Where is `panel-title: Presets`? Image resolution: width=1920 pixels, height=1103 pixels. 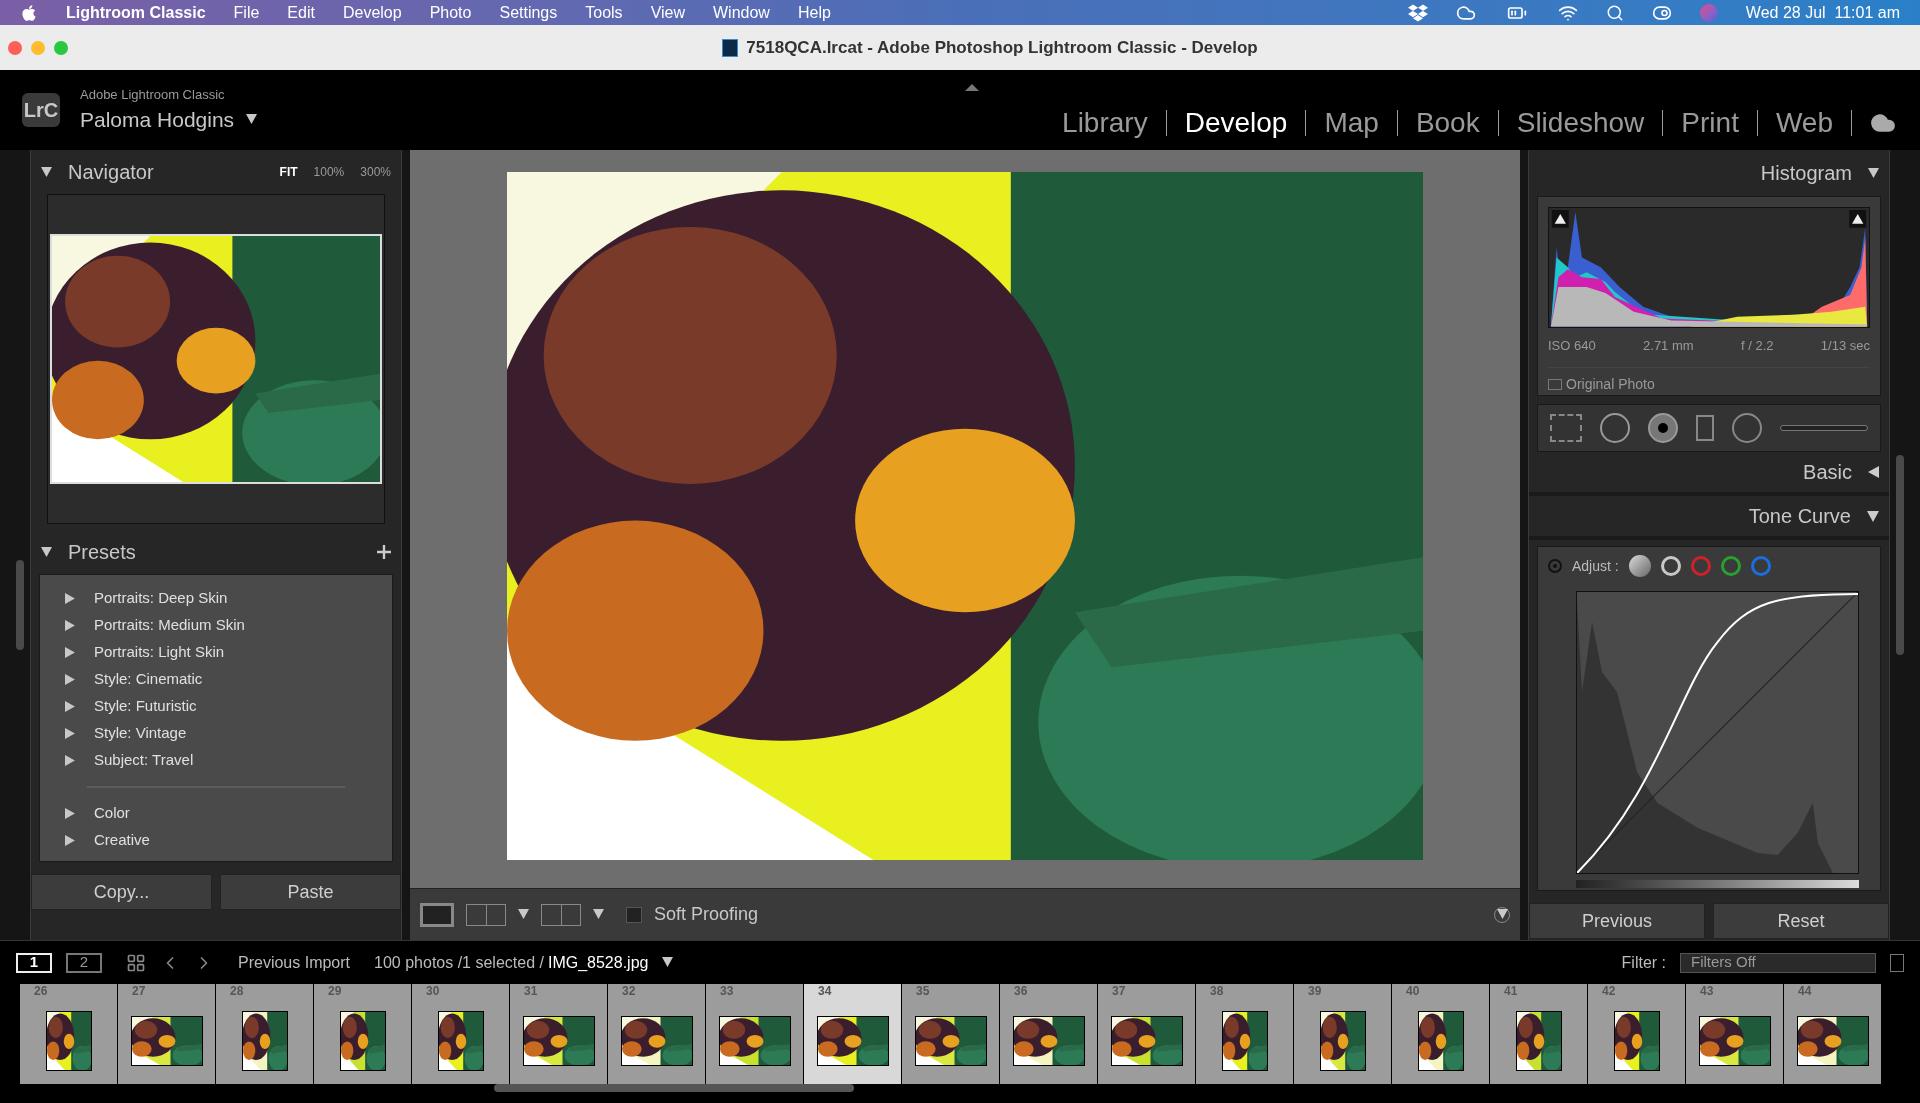
panel-title: Presets is located at coordinates (102, 552).